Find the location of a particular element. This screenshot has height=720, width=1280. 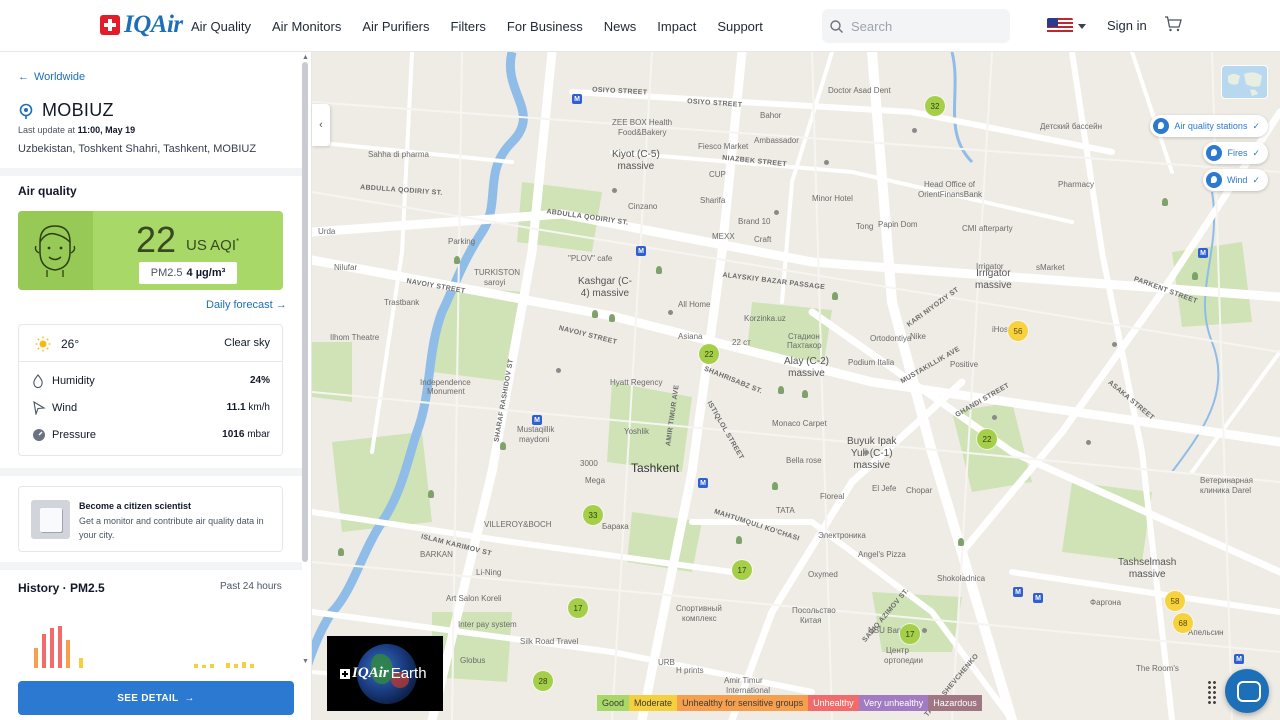

wind-number: 11.1 is located at coordinates (236, 407).